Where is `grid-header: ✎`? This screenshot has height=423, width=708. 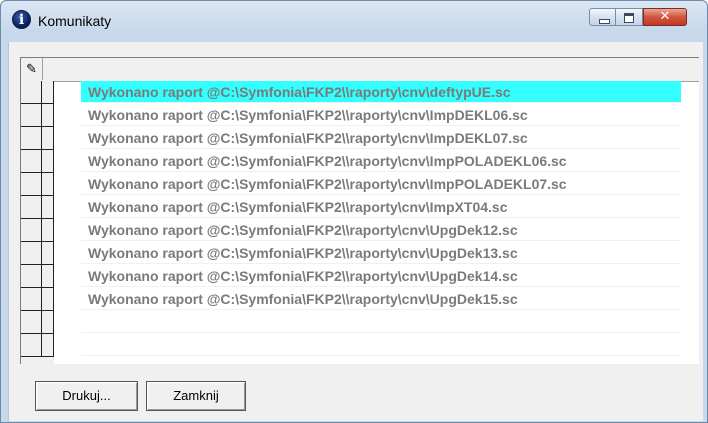 grid-header: ✎ is located at coordinates (360, 70).